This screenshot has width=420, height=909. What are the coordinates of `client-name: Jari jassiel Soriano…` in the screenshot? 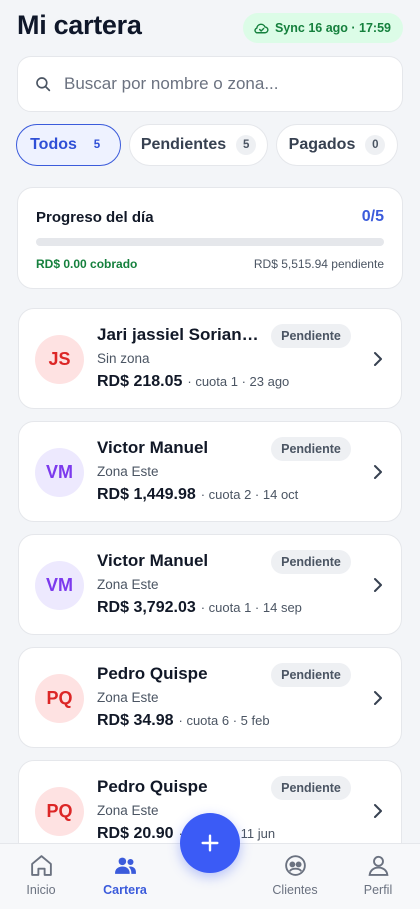 It's located at (181, 334).